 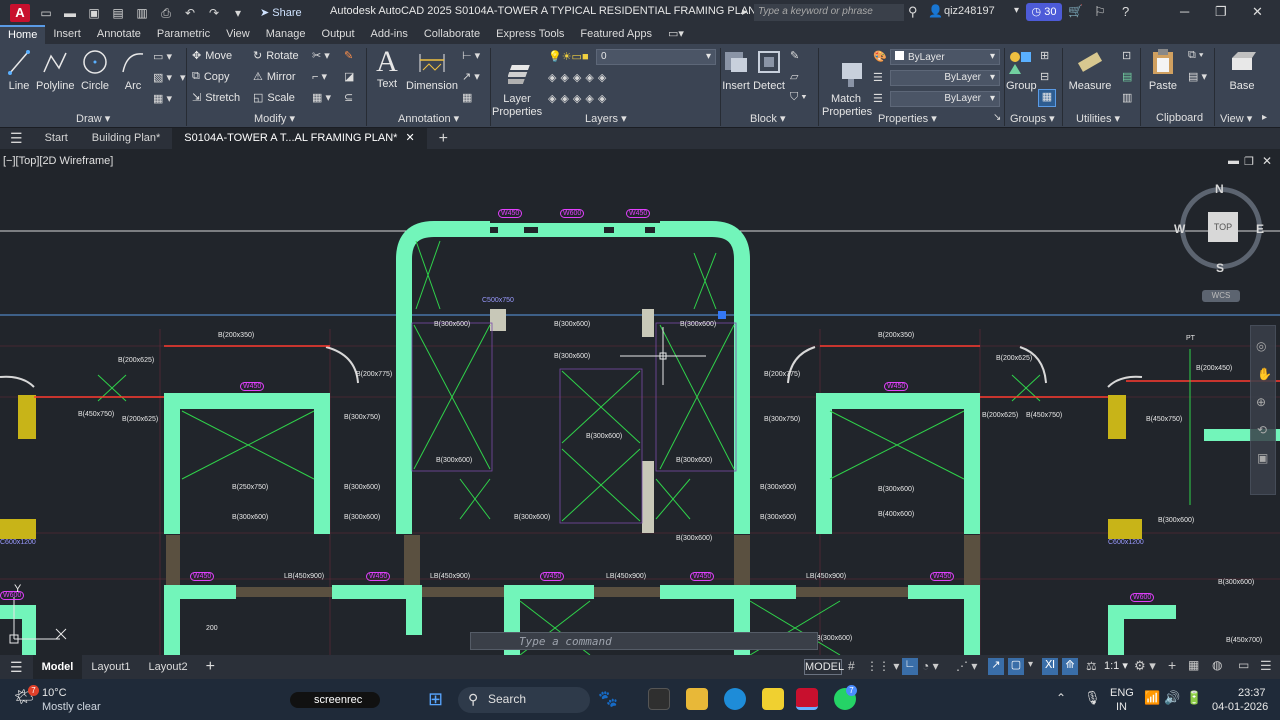 I want to click on measure-button: Measure, so click(x=1090, y=70).